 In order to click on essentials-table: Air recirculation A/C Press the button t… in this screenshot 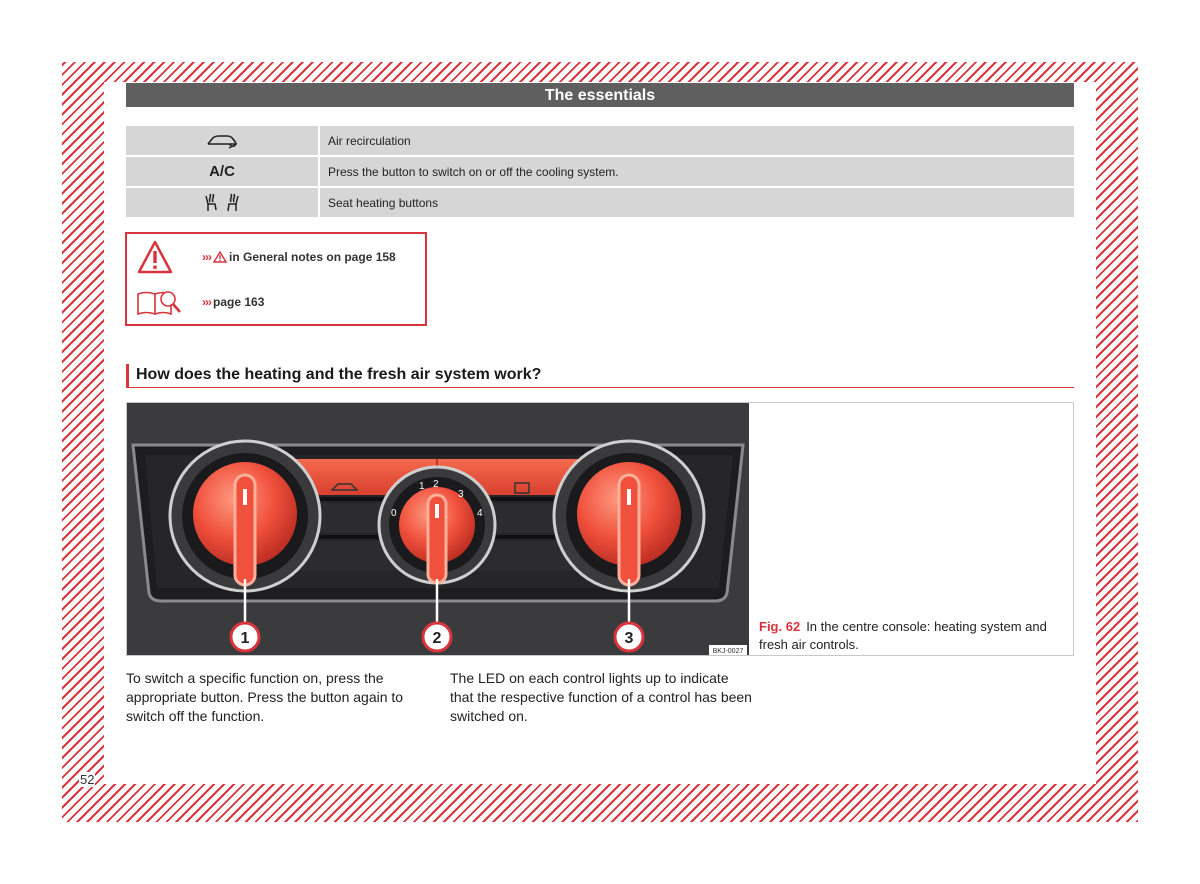, I will do `click(600, 172)`.